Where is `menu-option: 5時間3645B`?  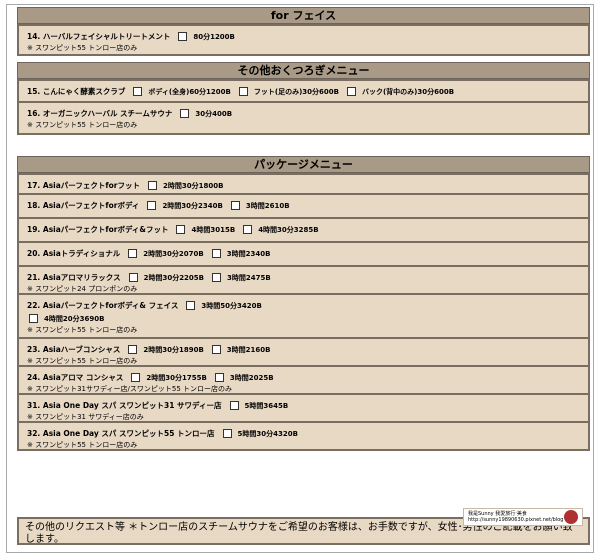
menu-option: 5時間3645B is located at coordinates (259, 406).